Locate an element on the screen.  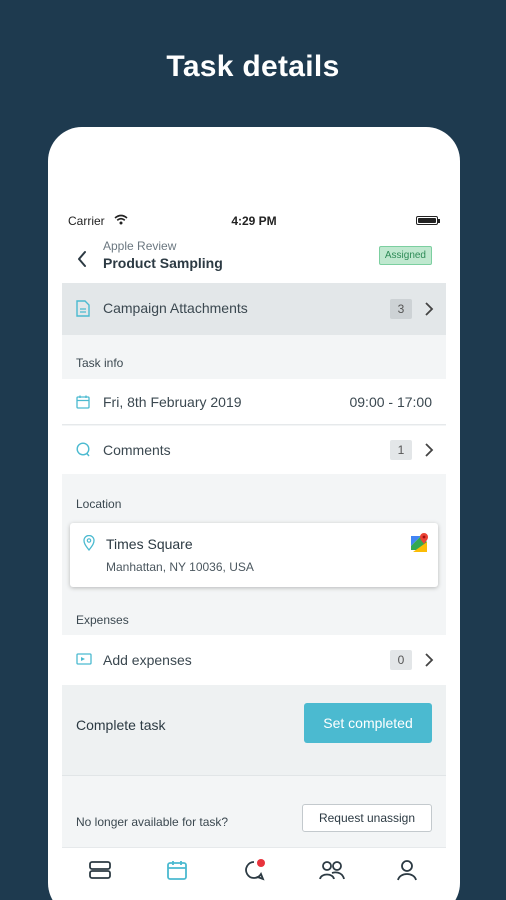
document-icon is located at coordinates (83, 308).